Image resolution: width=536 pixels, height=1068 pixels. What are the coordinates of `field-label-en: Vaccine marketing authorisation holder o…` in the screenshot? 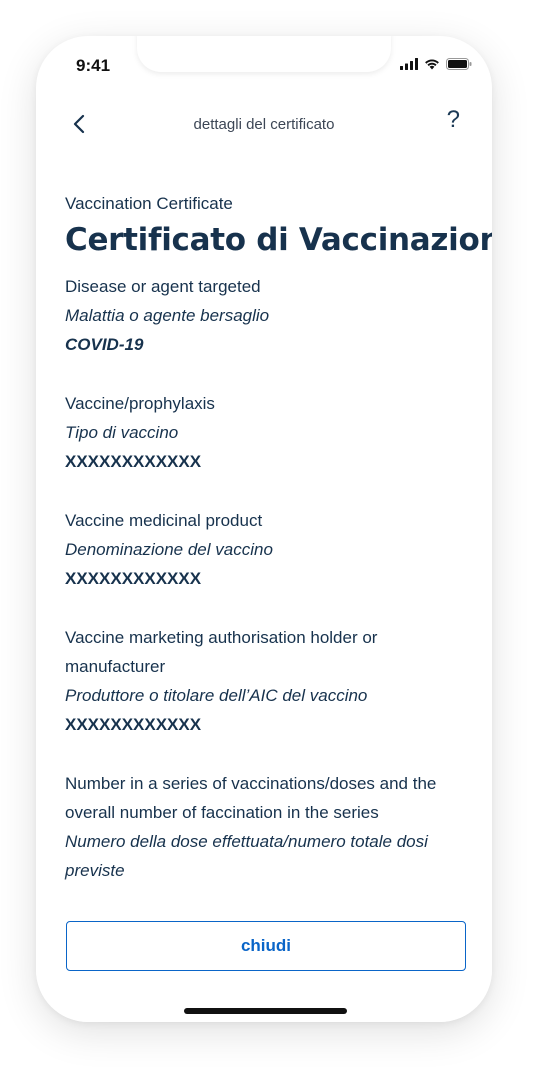 It's located at (221, 652).